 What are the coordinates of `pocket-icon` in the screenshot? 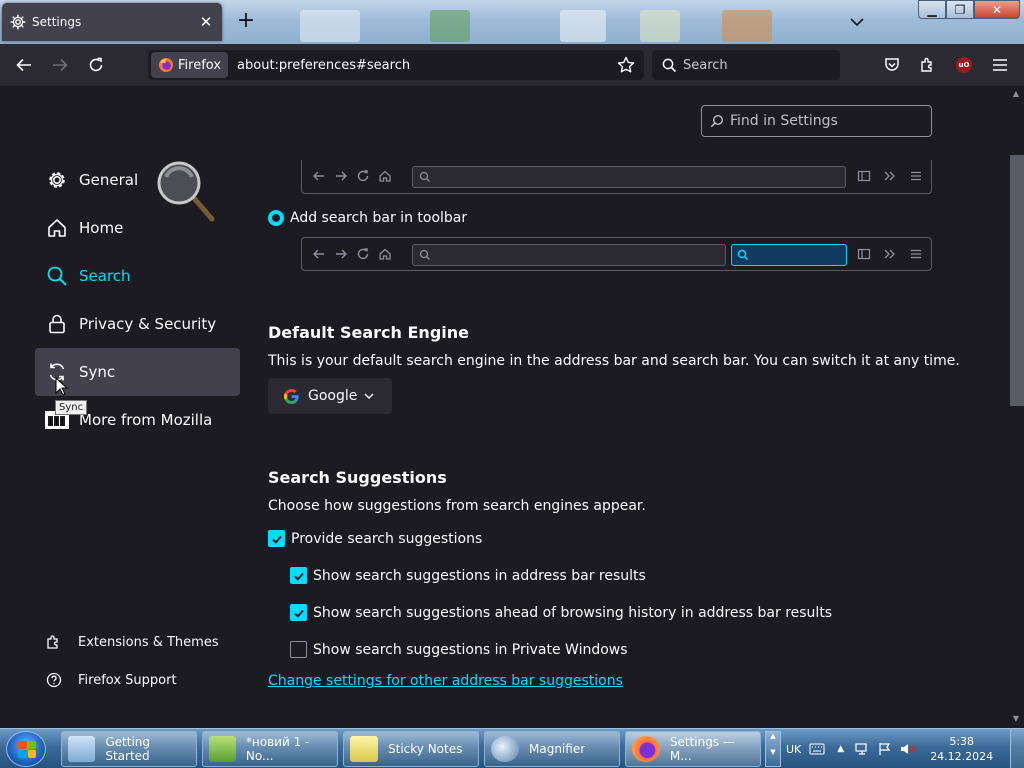 It's located at (892, 64).